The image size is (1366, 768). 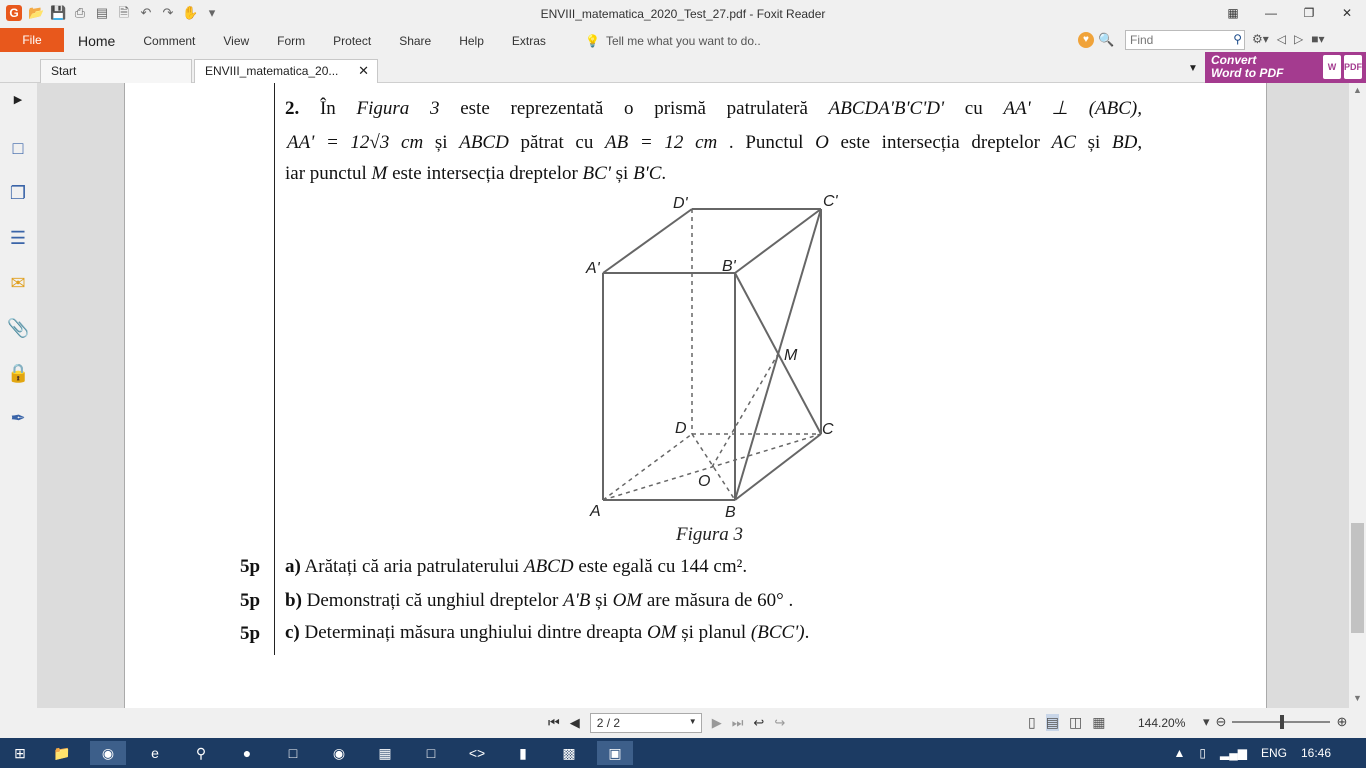 I want to click on bookmarks-icon: □, so click(x=18, y=148).